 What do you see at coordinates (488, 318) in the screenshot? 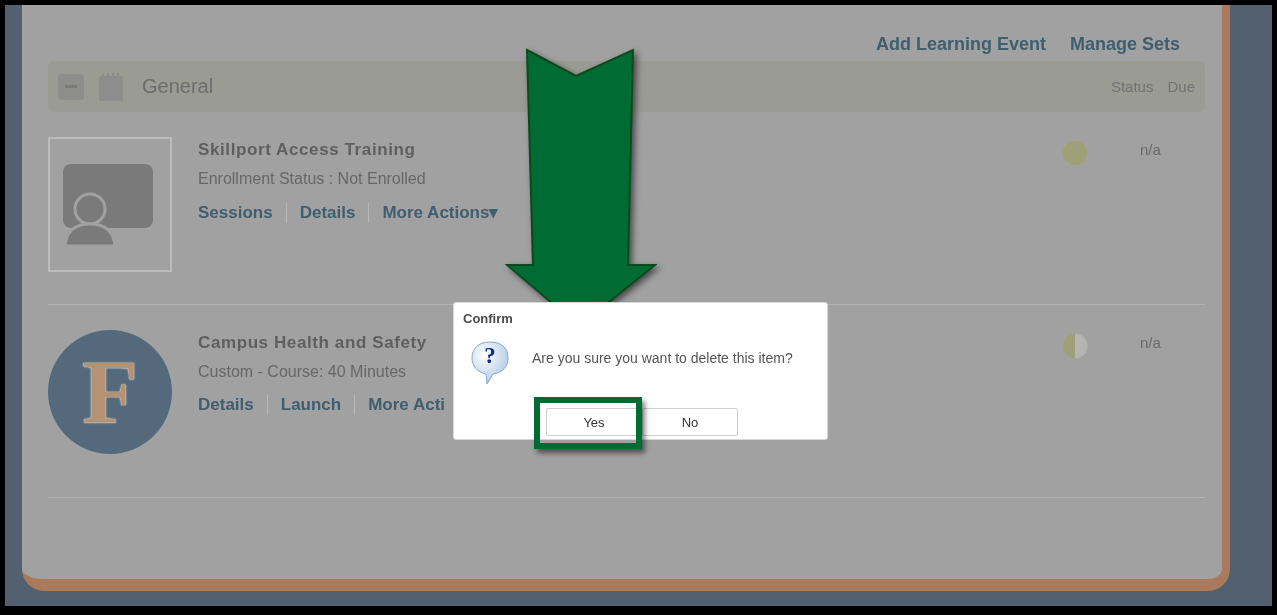
I see `dialog-title: Confirm` at bounding box center [488, 318].